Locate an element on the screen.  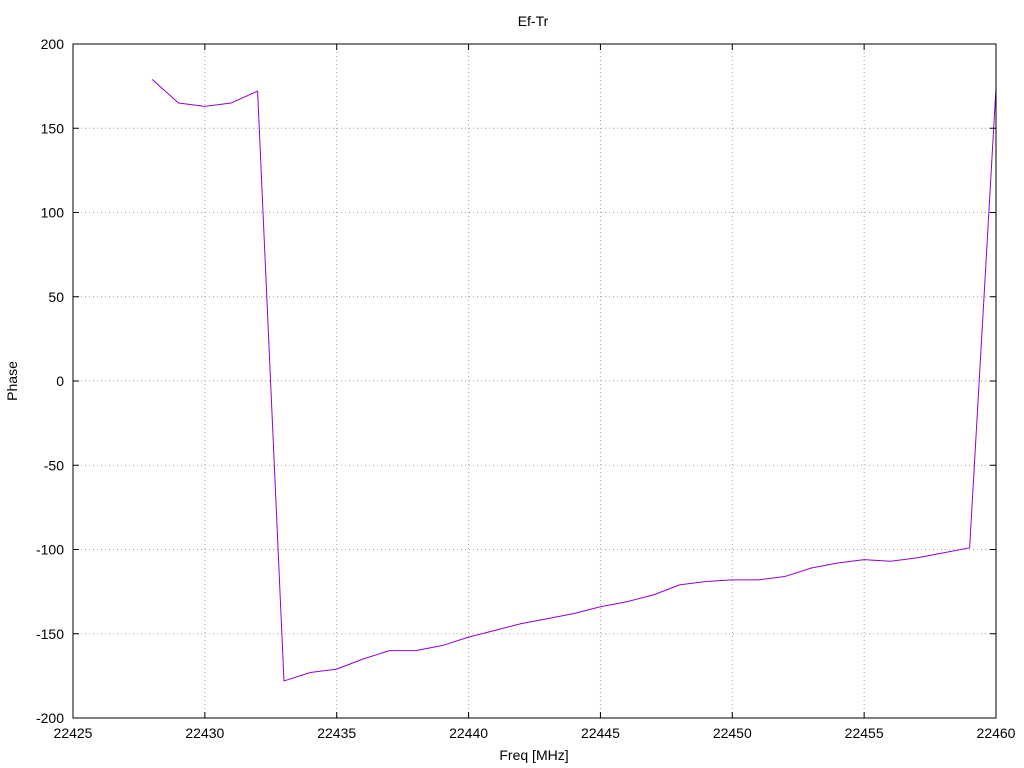
x-tick-label: 22445 is located at coordinates (600, 733).